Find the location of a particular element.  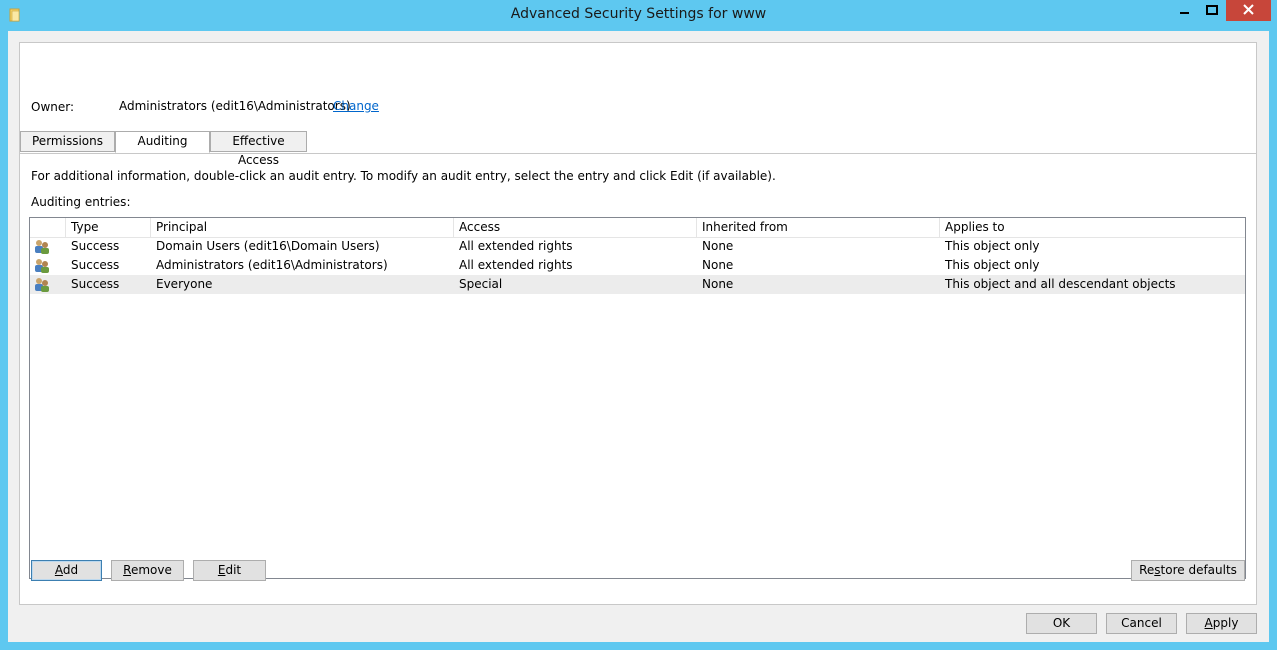

add-label: dd is located at coordinates (70, 570).